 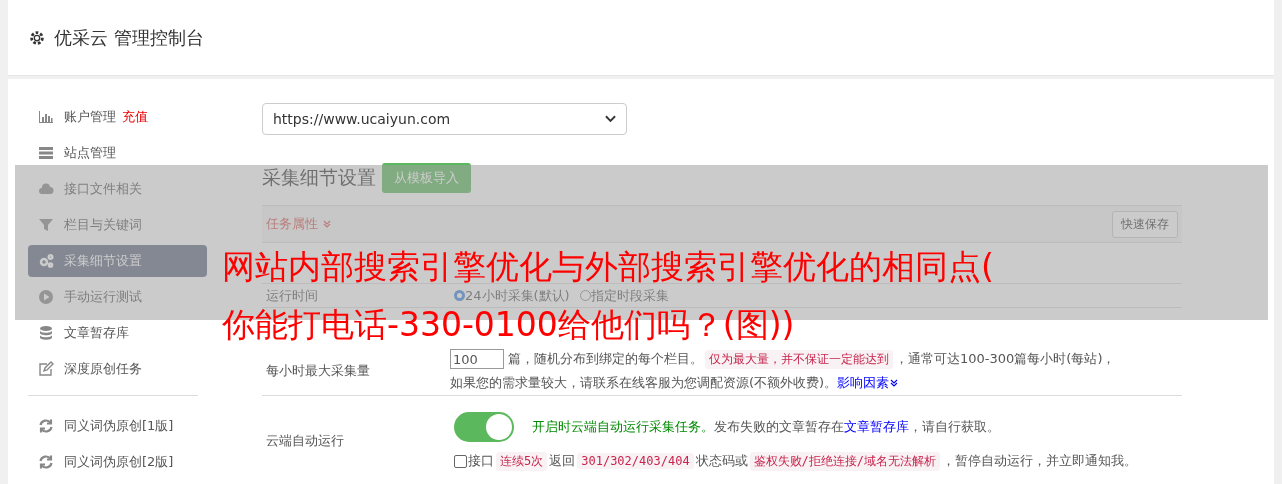 I want to click on database-icon, so click(x=46, y=333).